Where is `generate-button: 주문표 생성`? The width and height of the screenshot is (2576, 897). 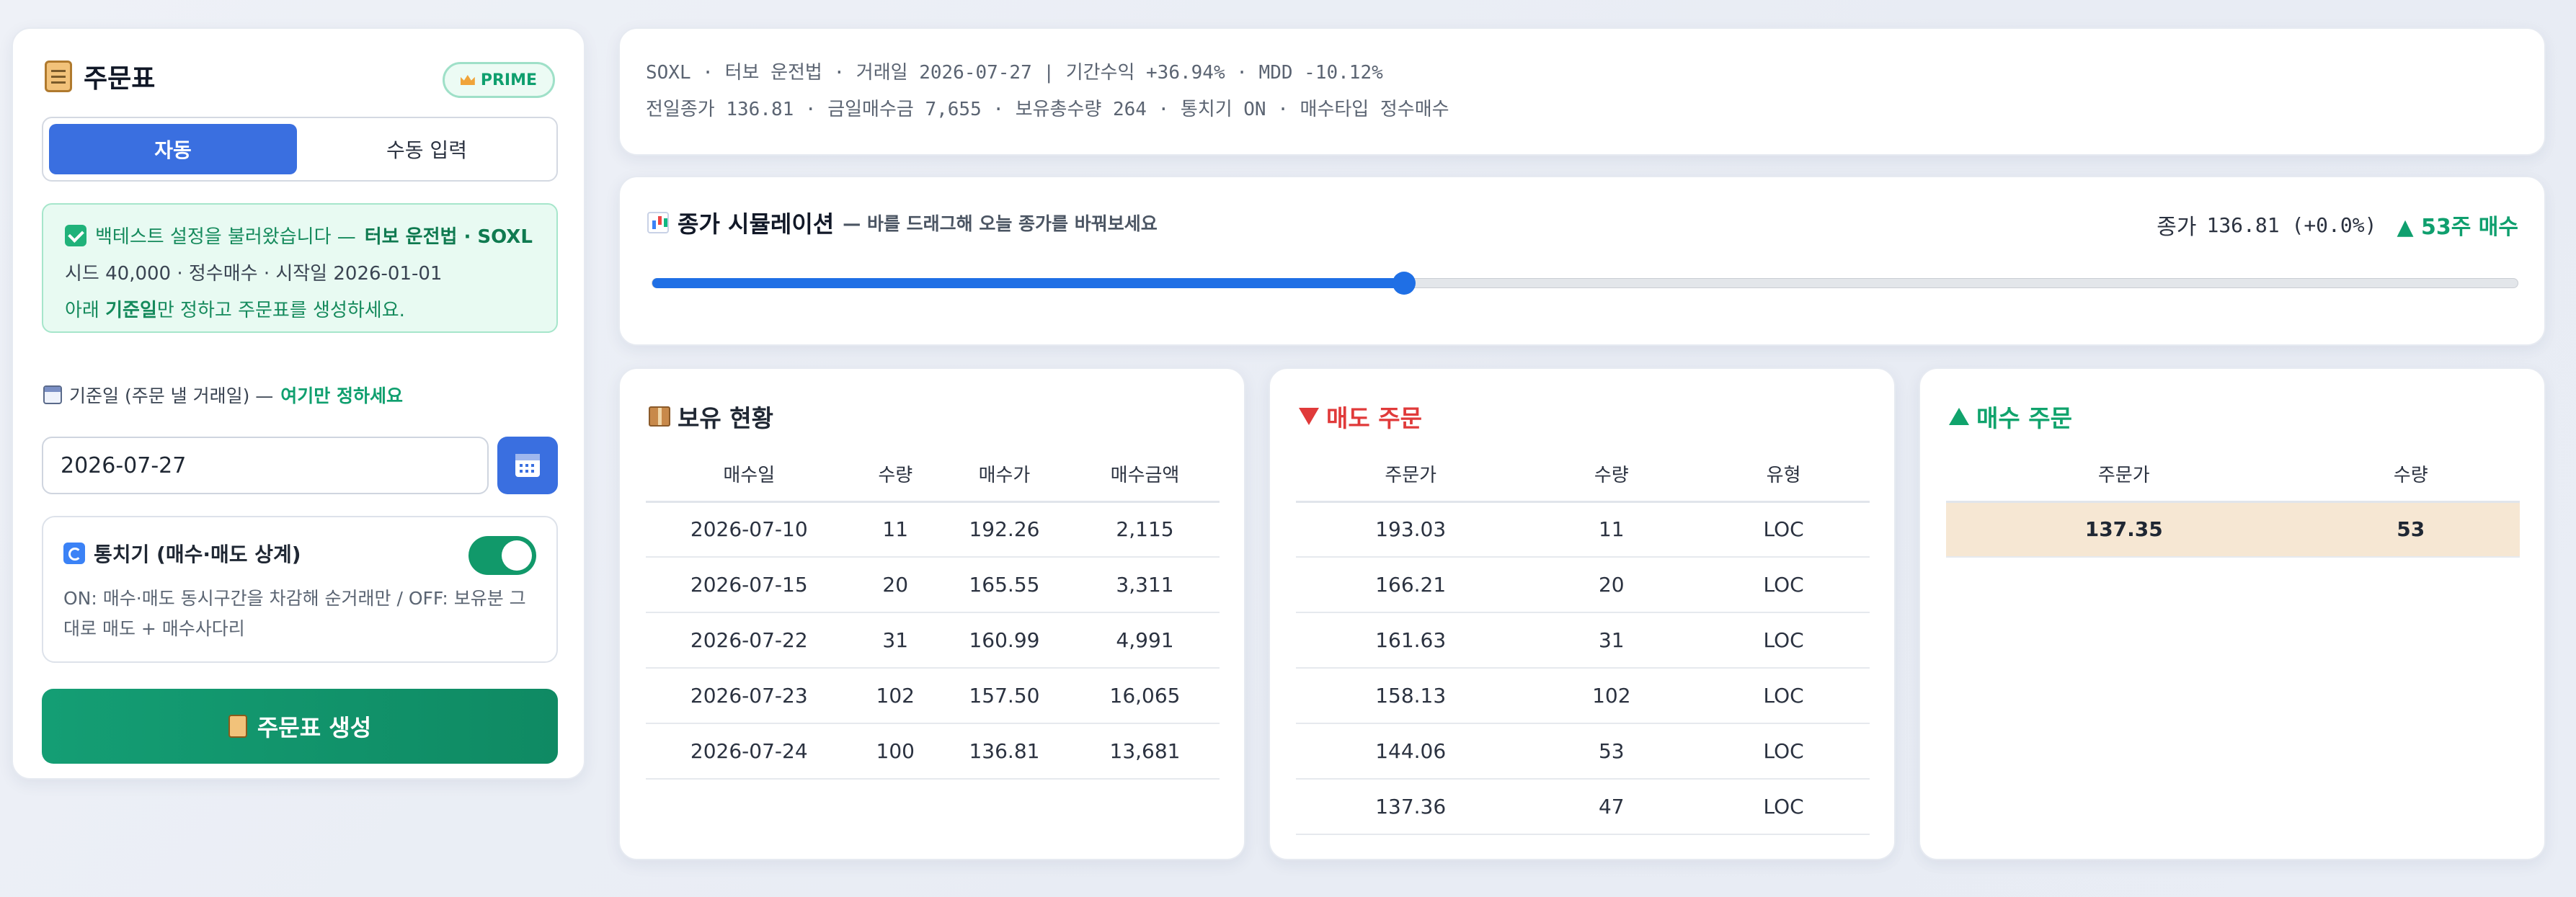
generate-button: 주문표 생성 is located at coordinates (300, 726).